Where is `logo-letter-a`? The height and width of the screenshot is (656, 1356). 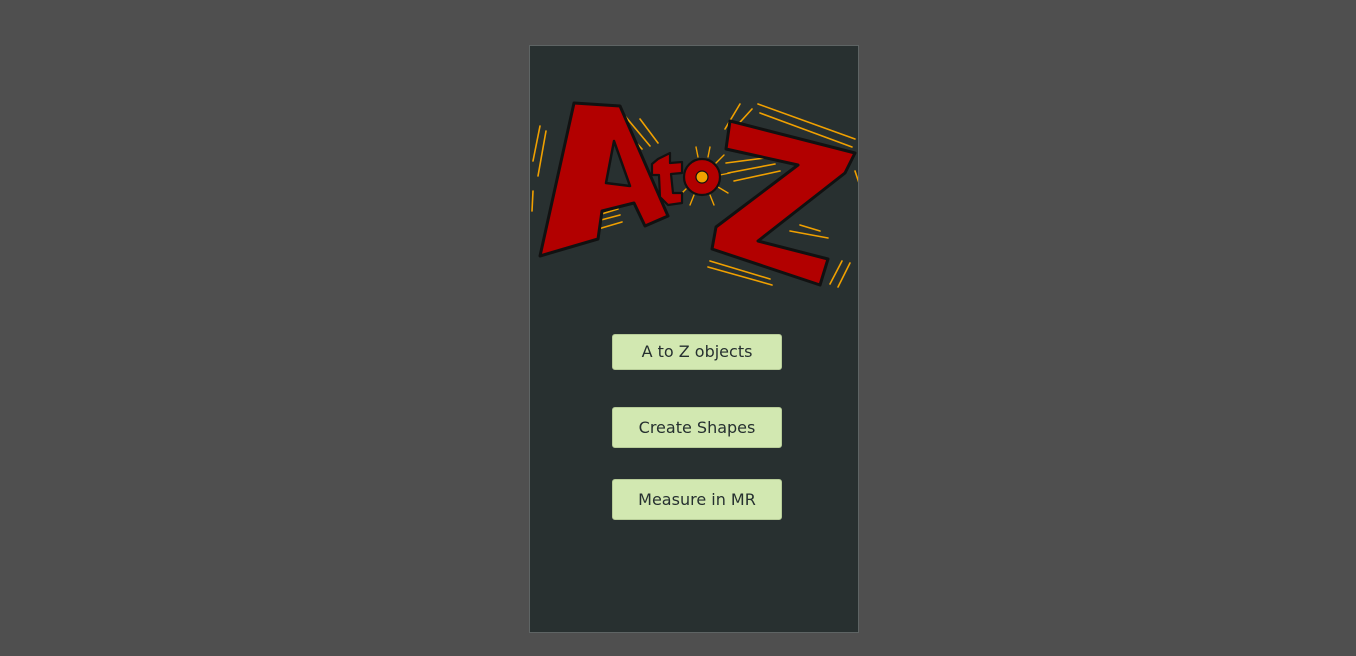 logo-letter-a is located at coordinates (604, 179).